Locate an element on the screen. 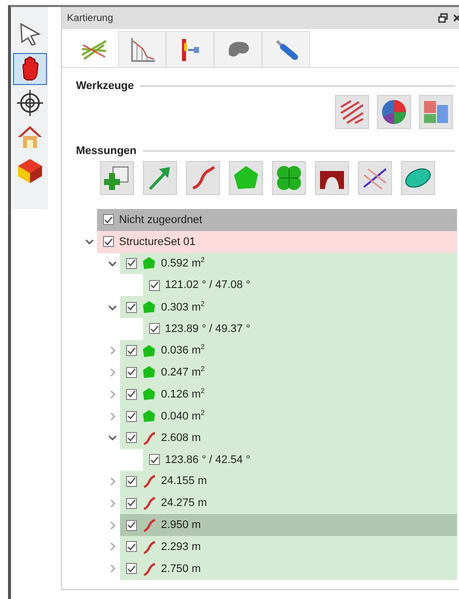  row-label: 2.950 m is located at coordinates (181, 525).